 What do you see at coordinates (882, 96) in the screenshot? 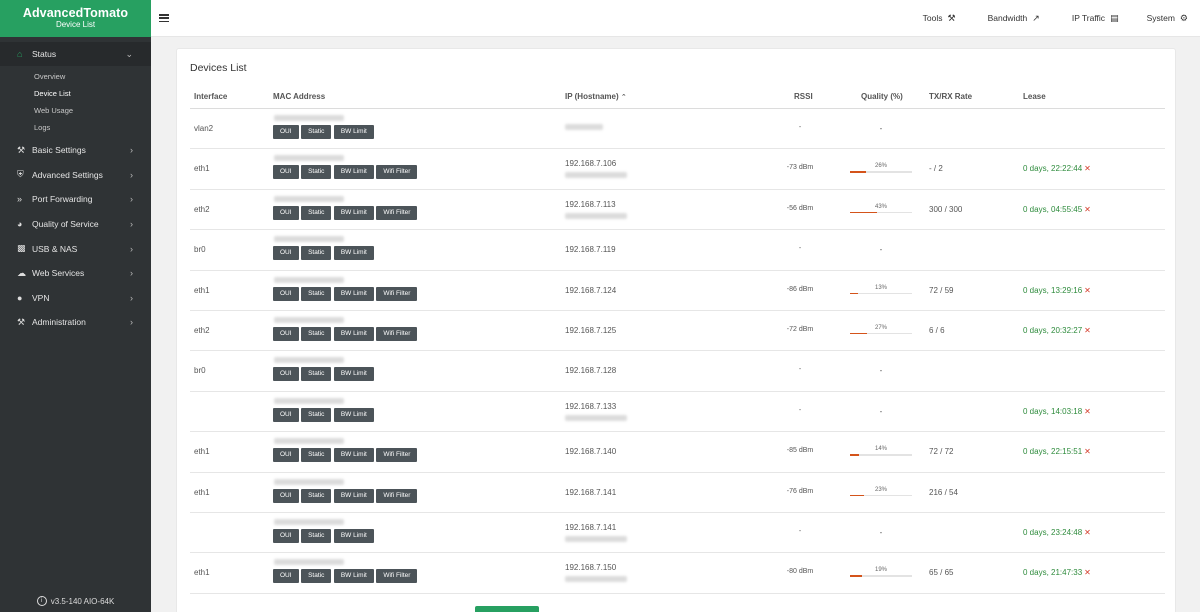
I see `col-quality: Quality (%)` at bounding box center [882, 96].